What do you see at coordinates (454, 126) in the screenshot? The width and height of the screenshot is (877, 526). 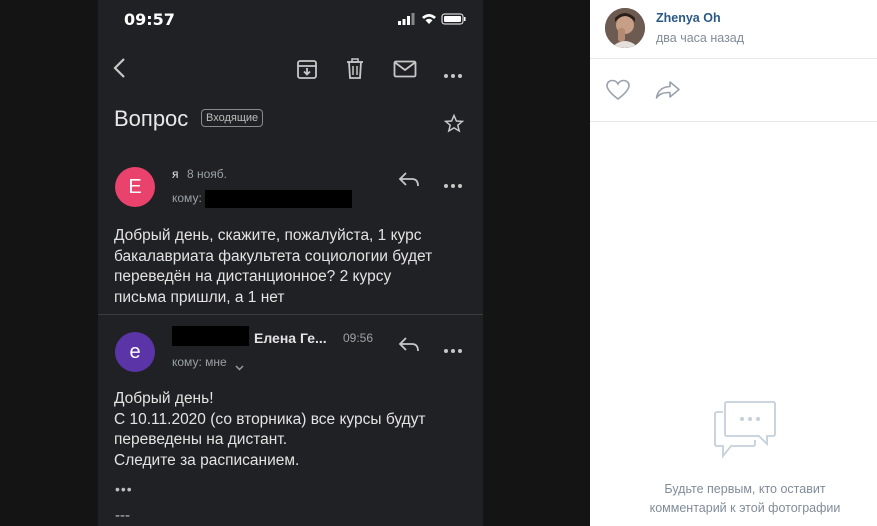 I see `star-icon` at bounding box center [454, 126].